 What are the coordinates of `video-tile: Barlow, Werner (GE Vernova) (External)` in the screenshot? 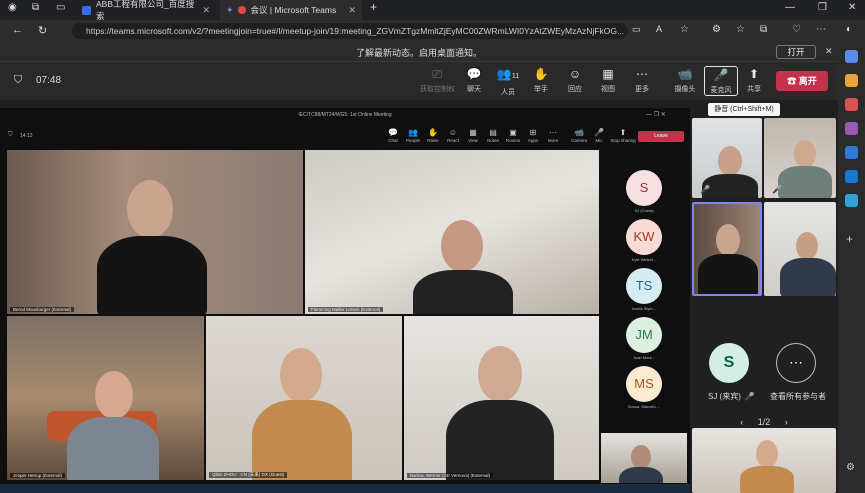 It's located at (501, 398).